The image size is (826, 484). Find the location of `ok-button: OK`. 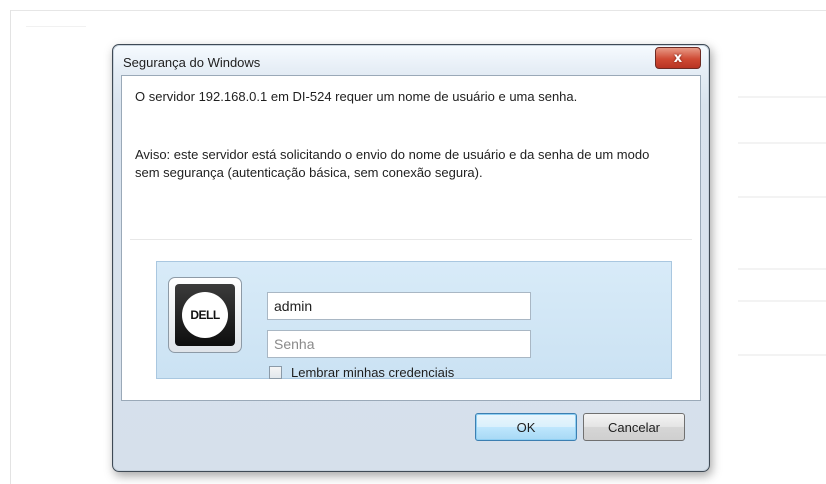

ok-button: OK is located at coordinates (526, 427).